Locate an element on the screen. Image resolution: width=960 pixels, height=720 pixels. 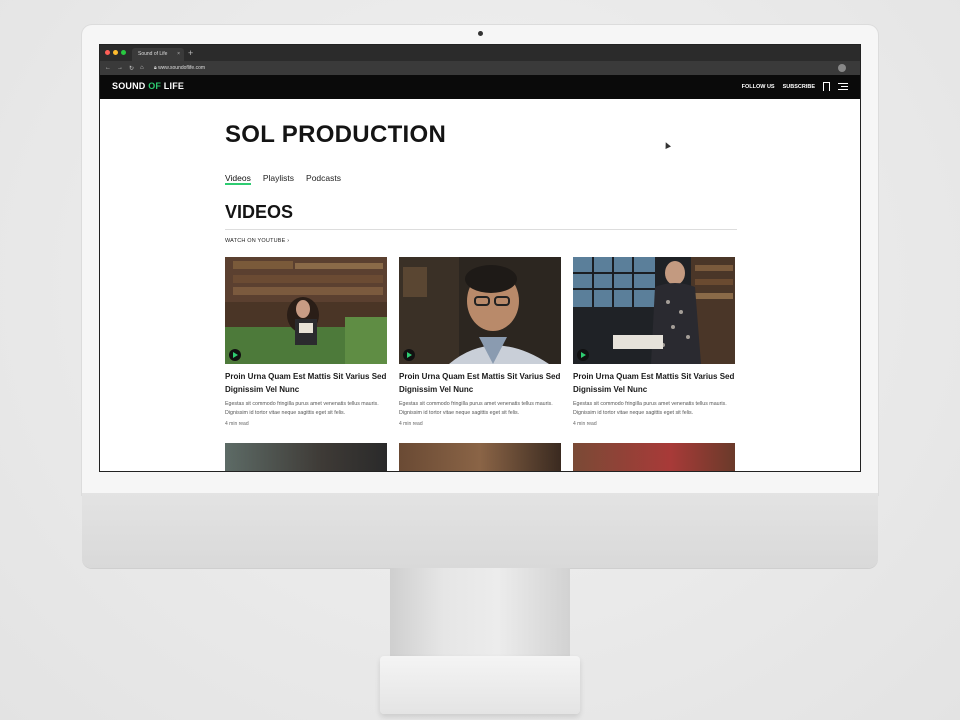
address-bar: 🔒︎ www.soundoflife.com is located at coordinates (489, 68).